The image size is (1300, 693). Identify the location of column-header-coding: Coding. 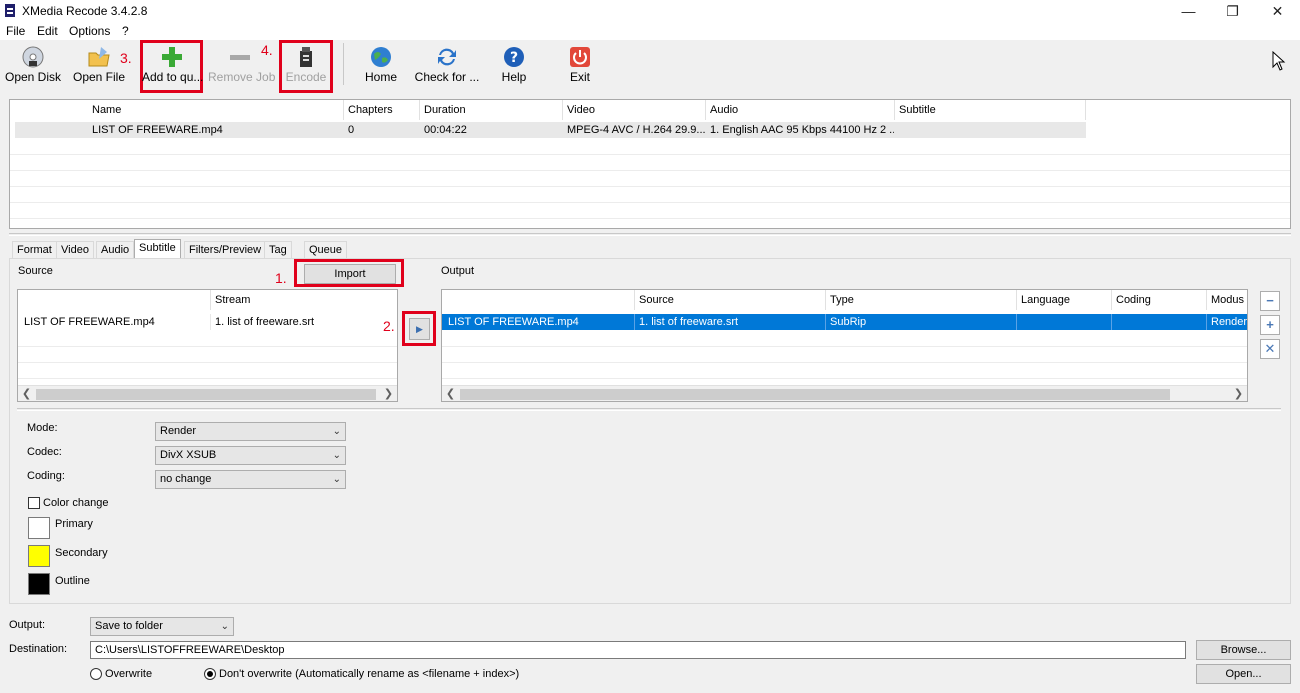
(1159, 300).